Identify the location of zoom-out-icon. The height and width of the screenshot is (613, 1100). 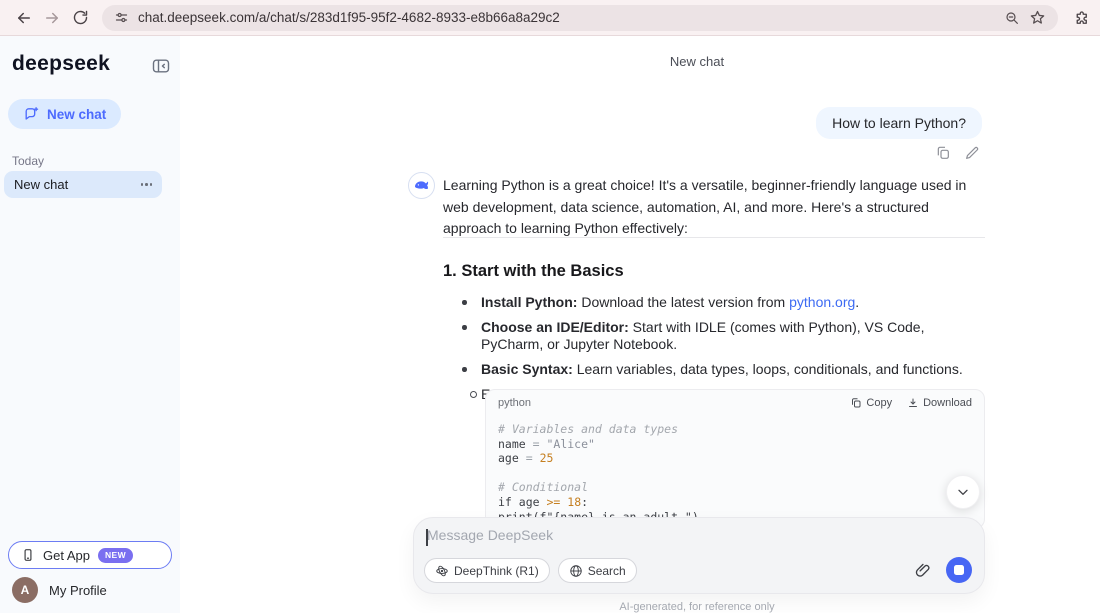
(1012, 18).